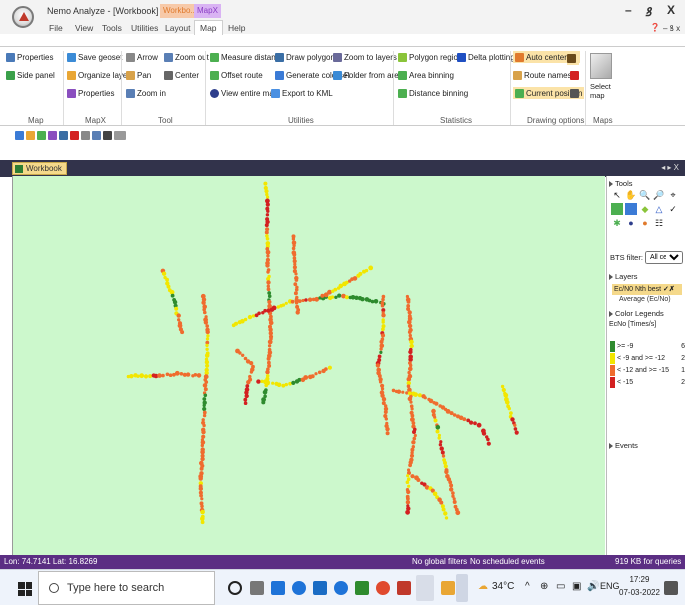  What do you see at coordinates (628, 10) in the screenshot?
I see `minimize-button: –` at bounding box center [628, 10].